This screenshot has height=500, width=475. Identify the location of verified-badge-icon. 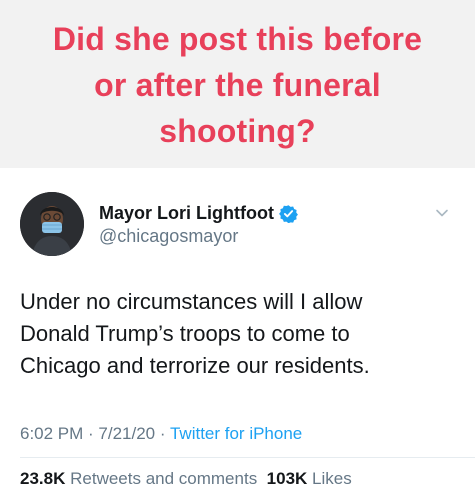
(288, 213).